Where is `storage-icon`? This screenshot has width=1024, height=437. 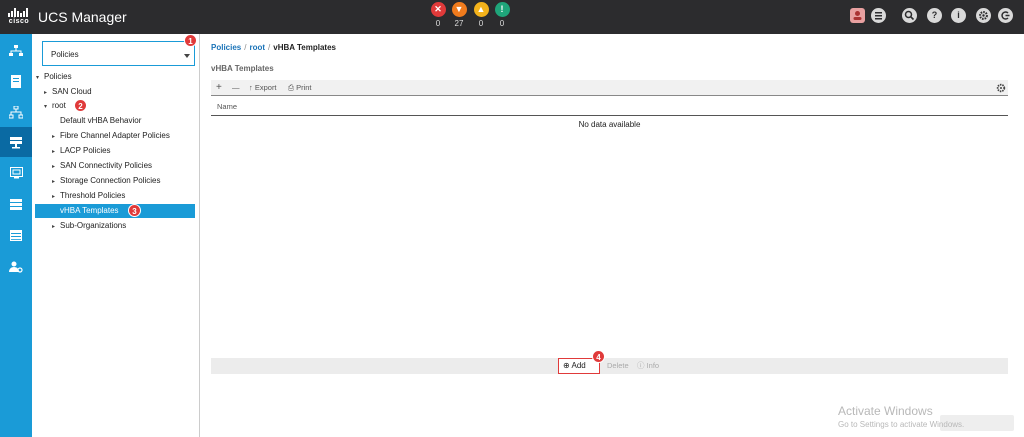
storage-icon is located at coordinates (16, 204).